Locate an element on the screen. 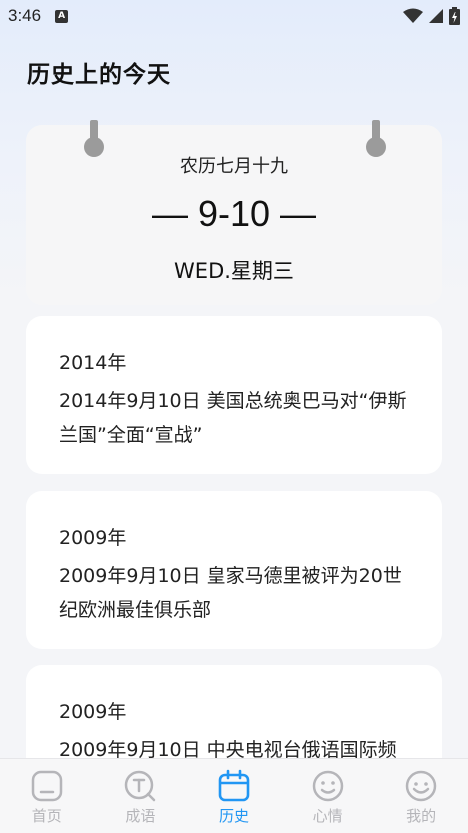 This screenshot has height=833, width=468. nav-item-mood: 心情 is located at coordinates (328, 792).